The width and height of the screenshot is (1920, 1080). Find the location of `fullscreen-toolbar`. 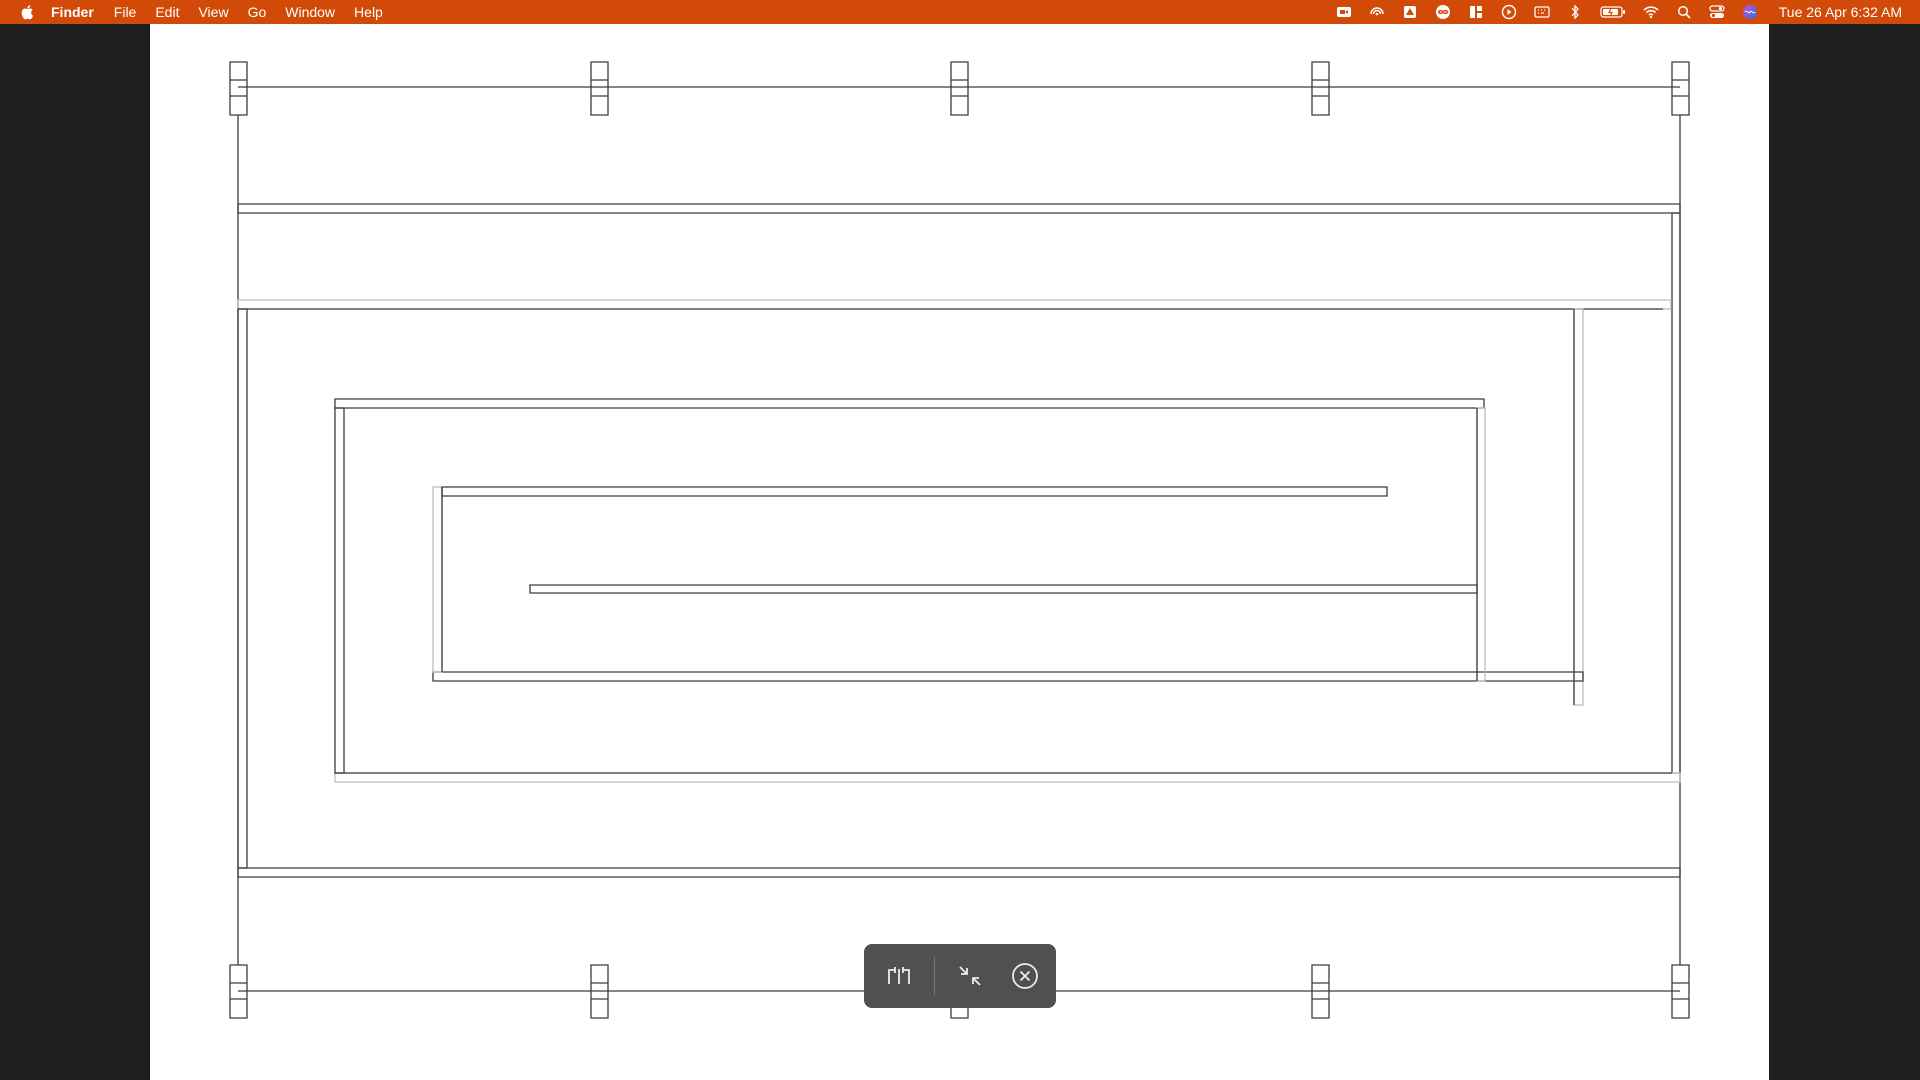

fullscreen-toolbar is located at coordinates (960, 976).